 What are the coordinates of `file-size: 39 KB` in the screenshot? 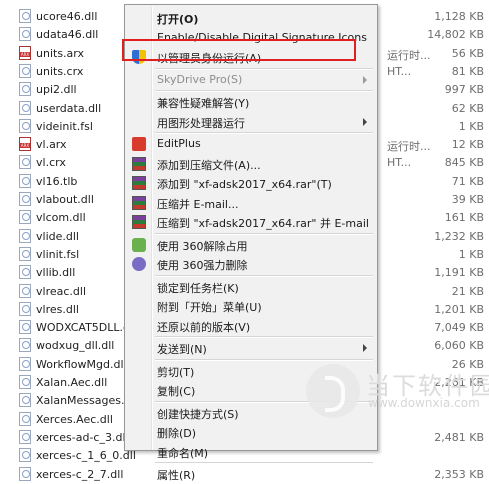 It's located at (467, 199).